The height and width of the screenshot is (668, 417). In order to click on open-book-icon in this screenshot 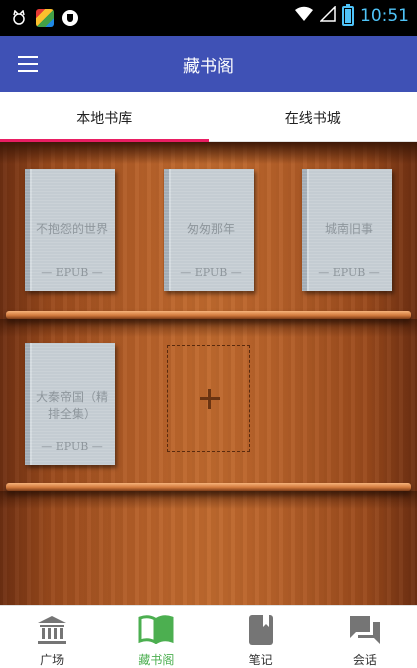, I will do `click(156, 631)`.